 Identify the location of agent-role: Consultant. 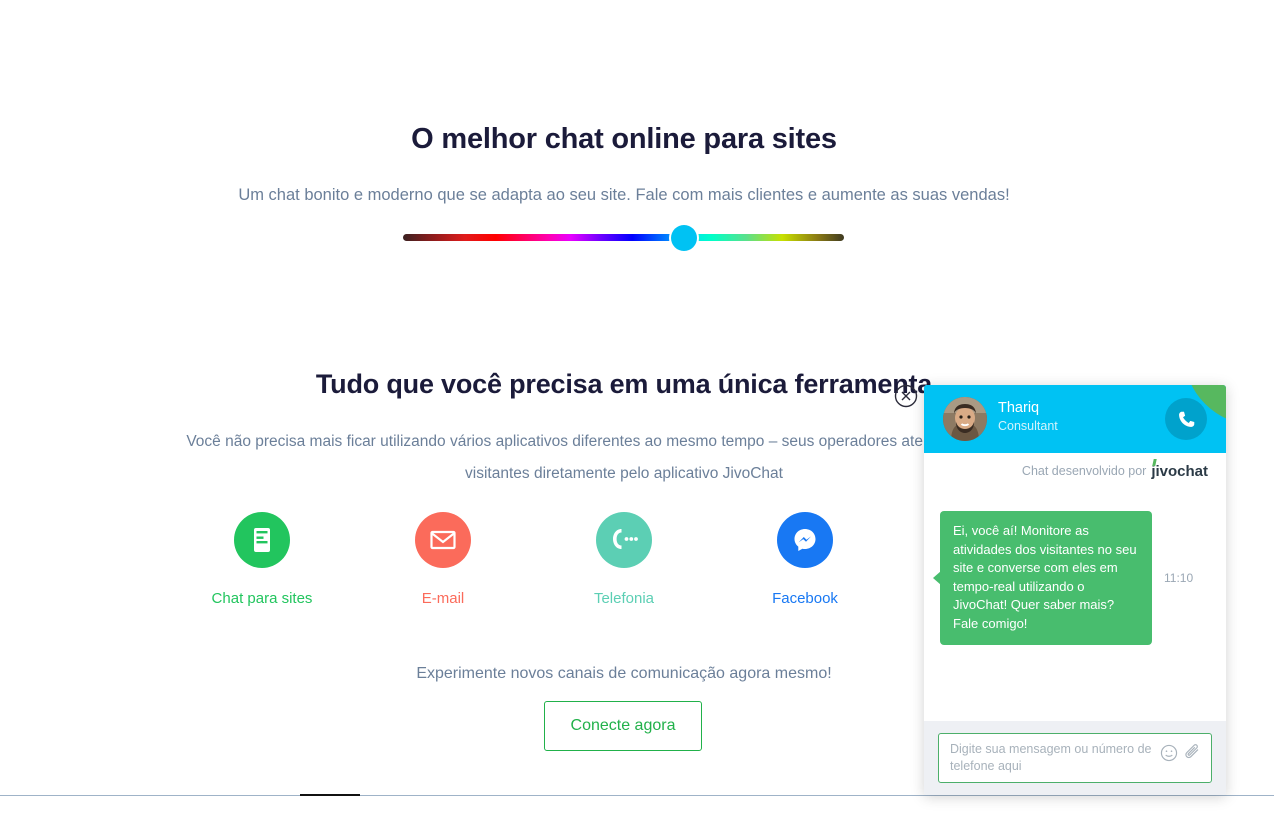
(1028, 426).